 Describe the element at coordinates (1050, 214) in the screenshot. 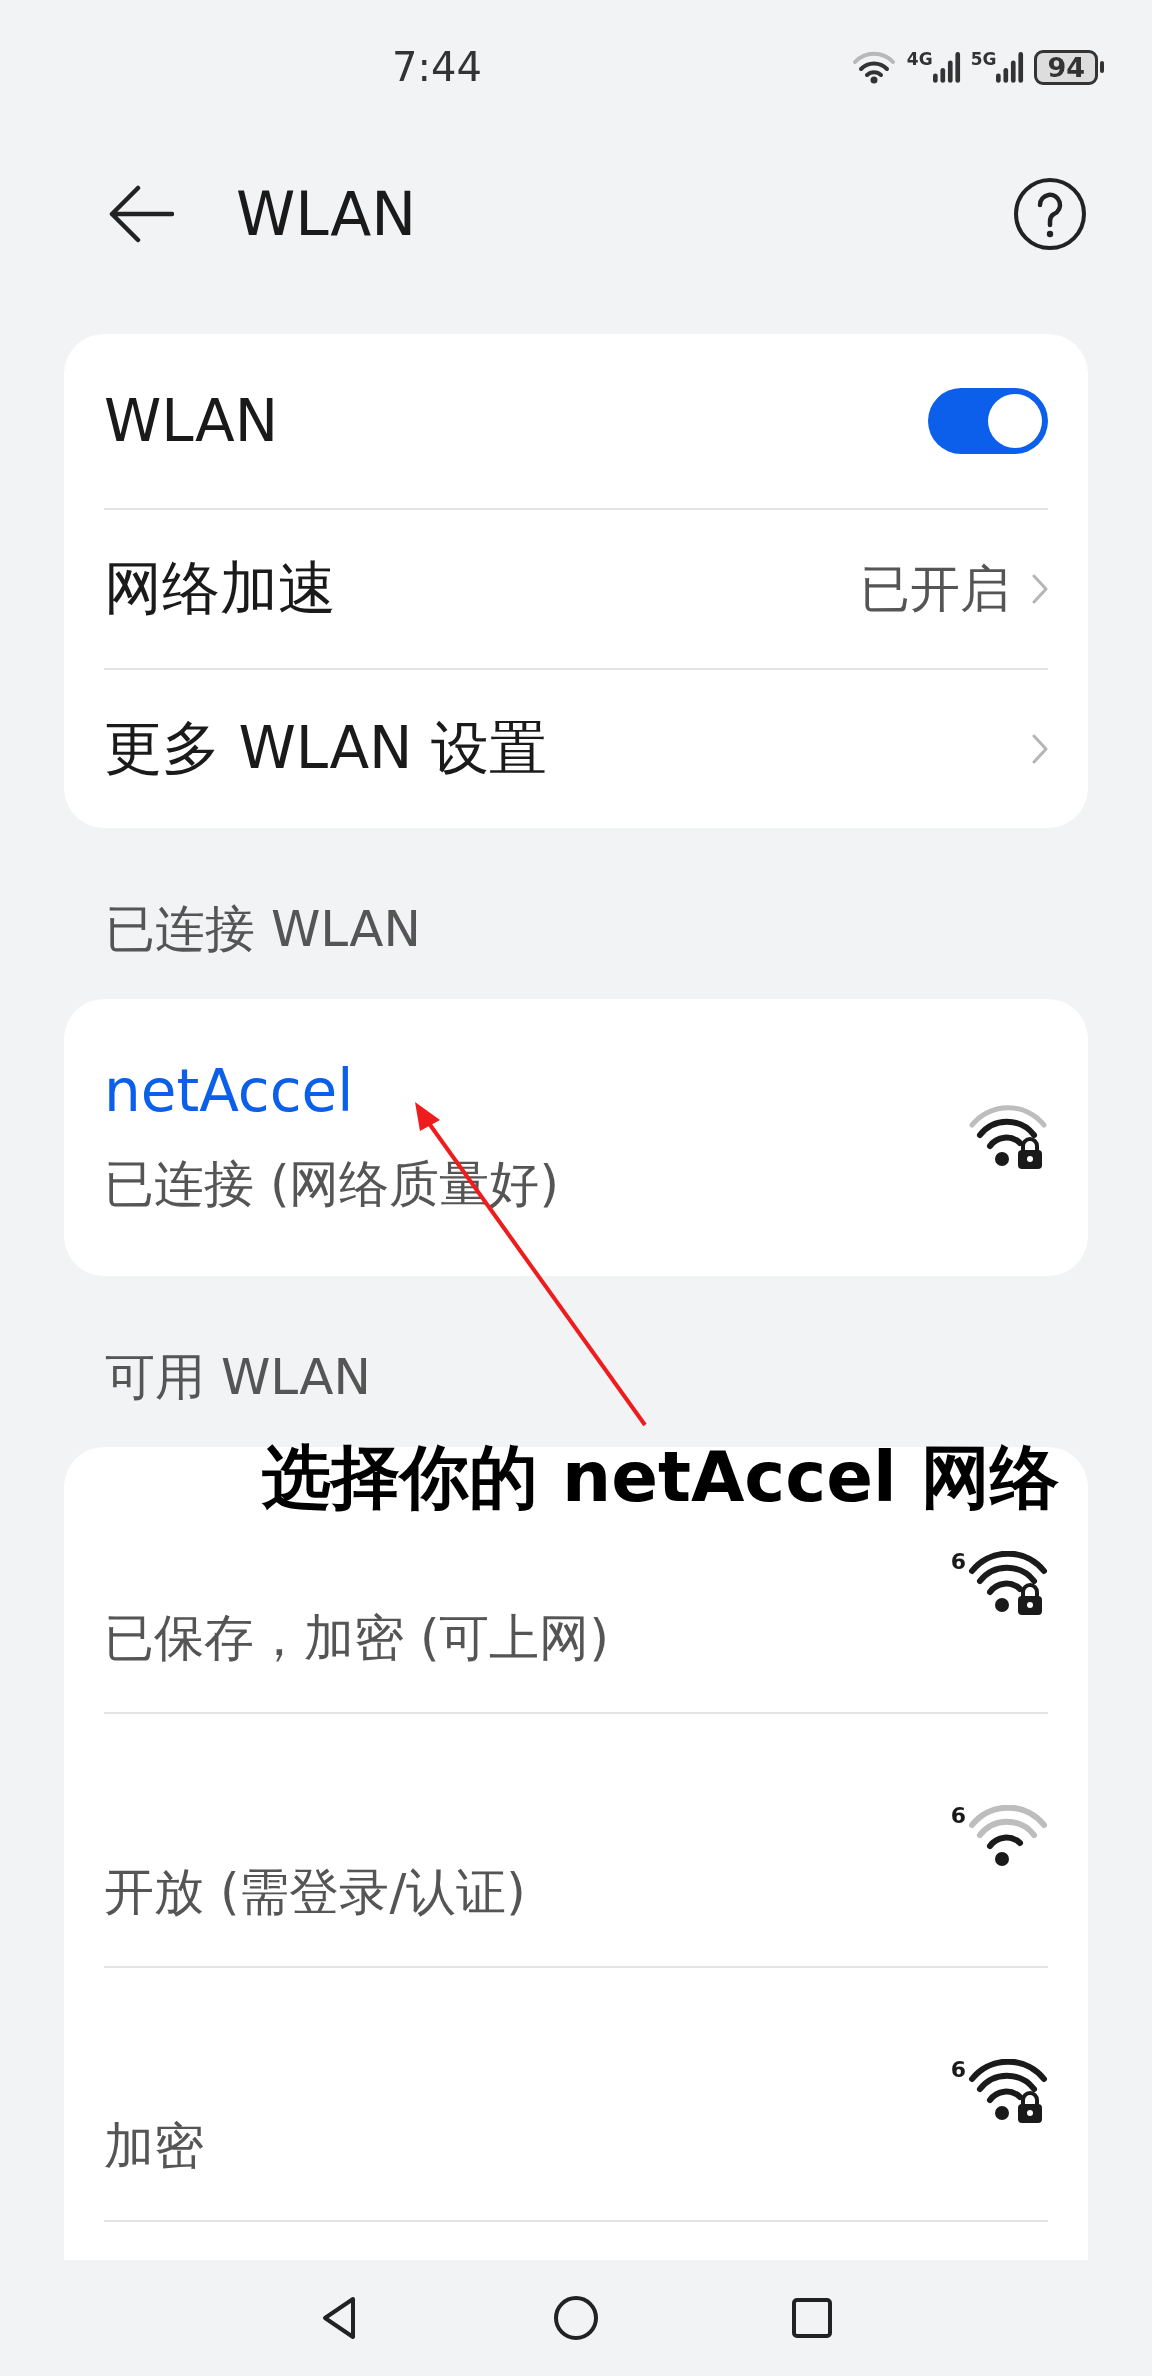

I see `help-icon` at that location.